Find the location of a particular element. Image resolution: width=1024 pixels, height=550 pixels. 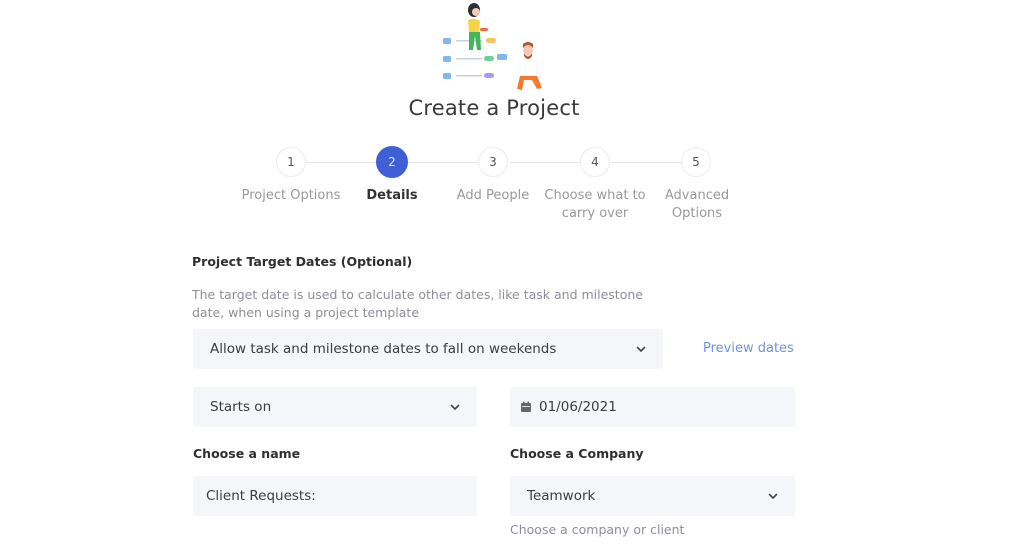

task-list-graphic is located at coordinates (475, 58).